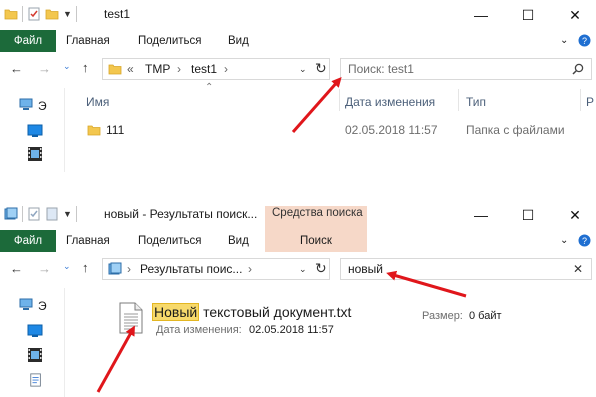 The image size is (596, 397). What do you see at coordinates (291, 330) in the screenshot?
I see `date-value: 02.05.2018 11:57` at bounding box center [291, 330].